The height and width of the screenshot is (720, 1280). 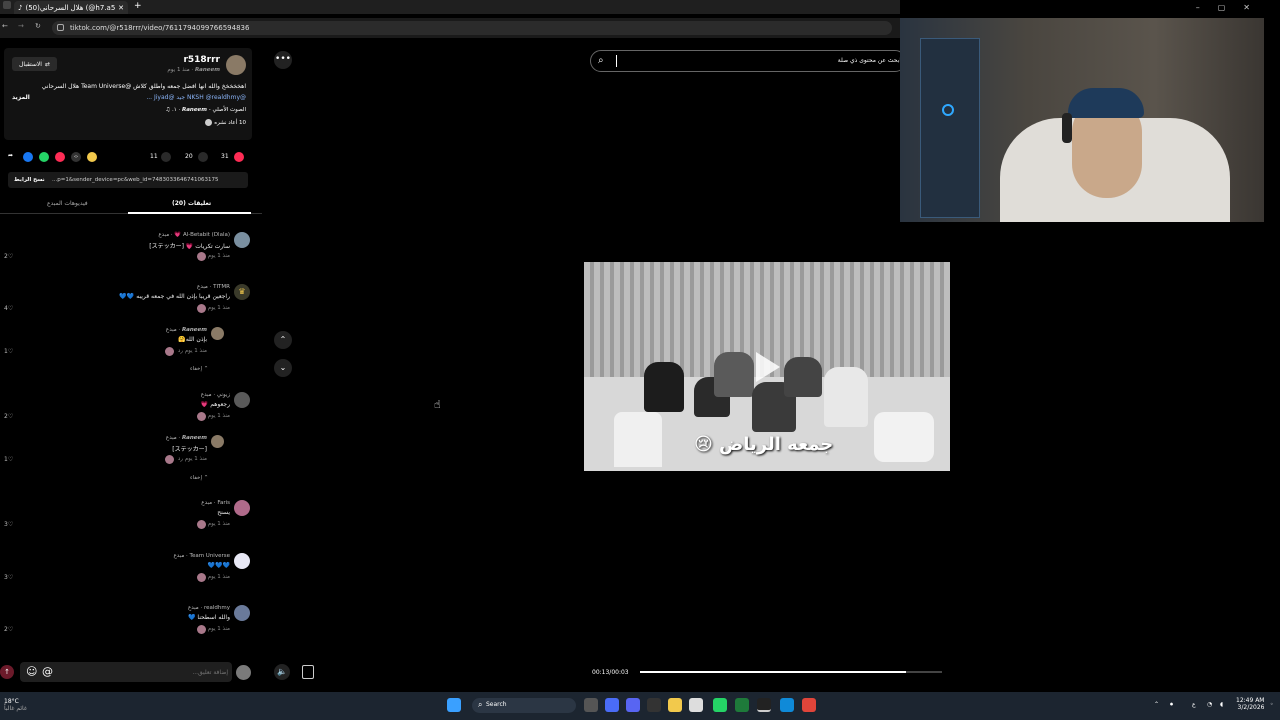 What do you see at coordinates (5, 26) in the screenshot?
I see `back-icon: ←` at bounding box center [5, 26].